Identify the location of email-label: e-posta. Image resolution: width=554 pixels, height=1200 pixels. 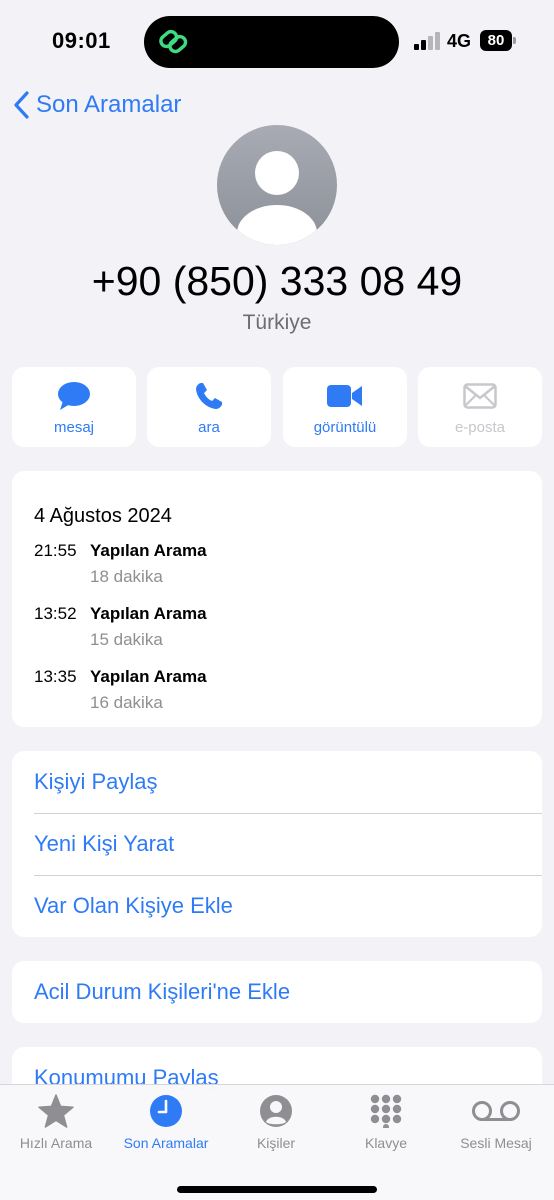
(480, 427).